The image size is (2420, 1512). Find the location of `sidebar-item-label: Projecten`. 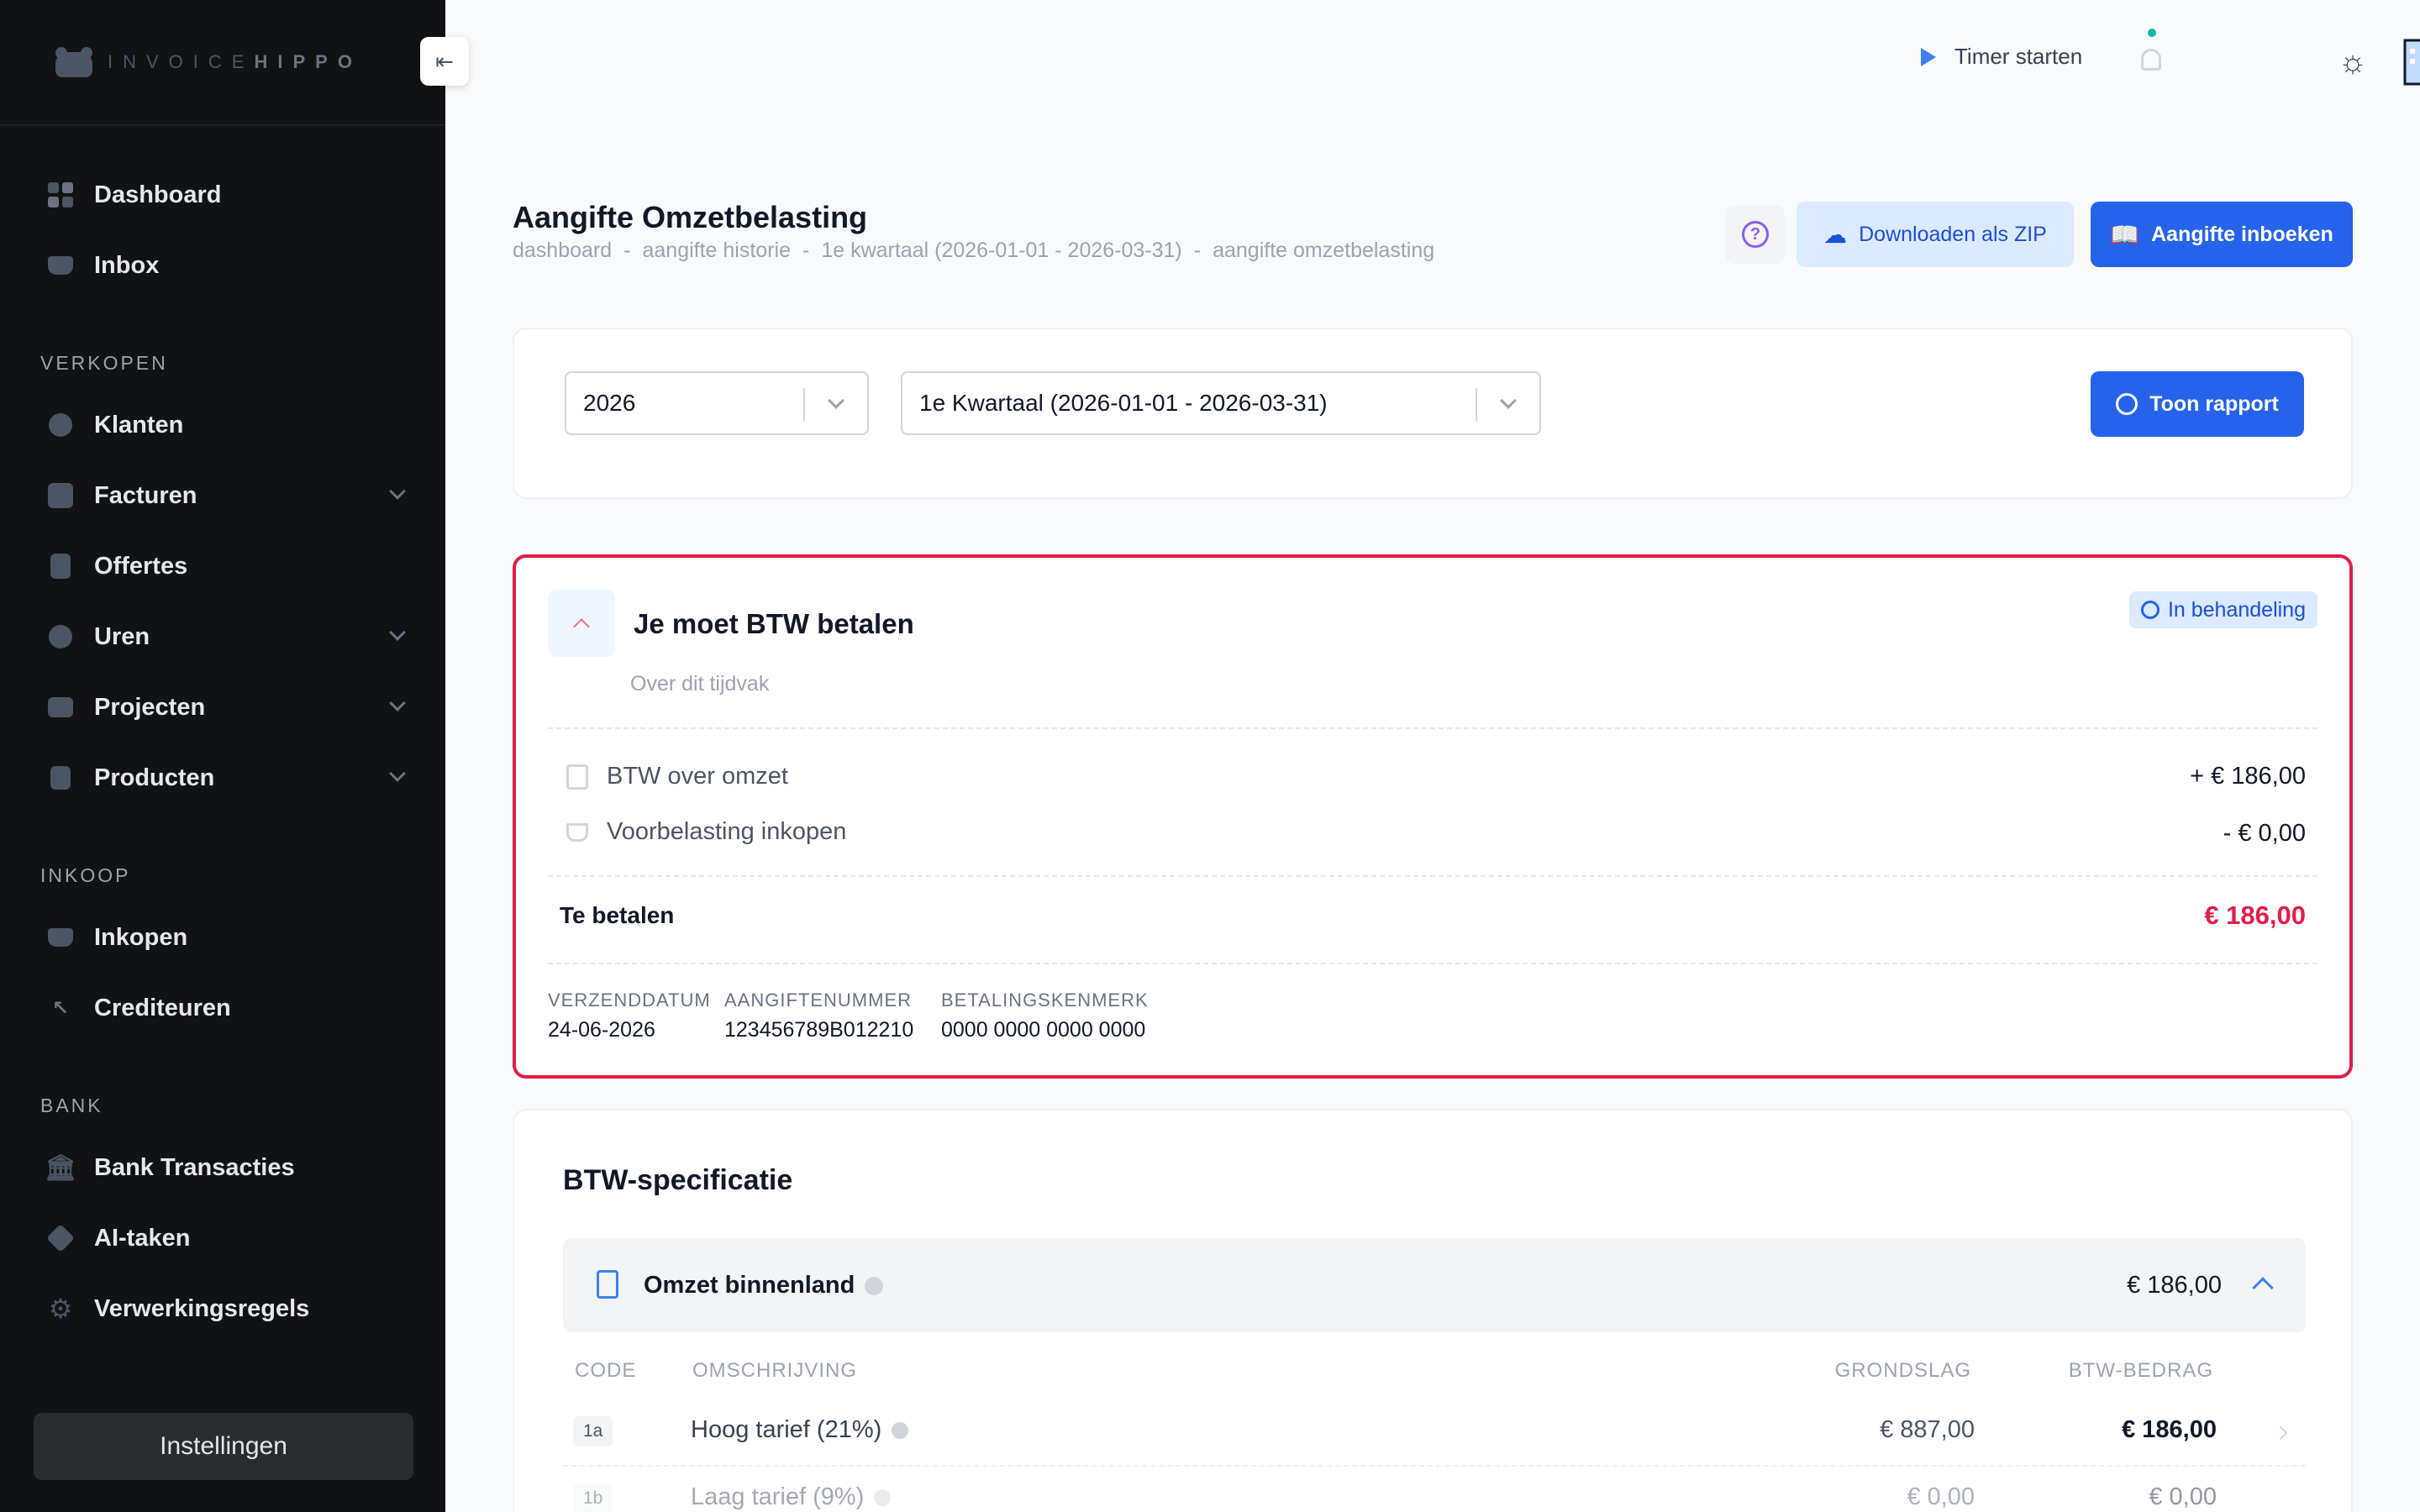

sidebar-item-label: Projecten is located at coordinates (150, 707).